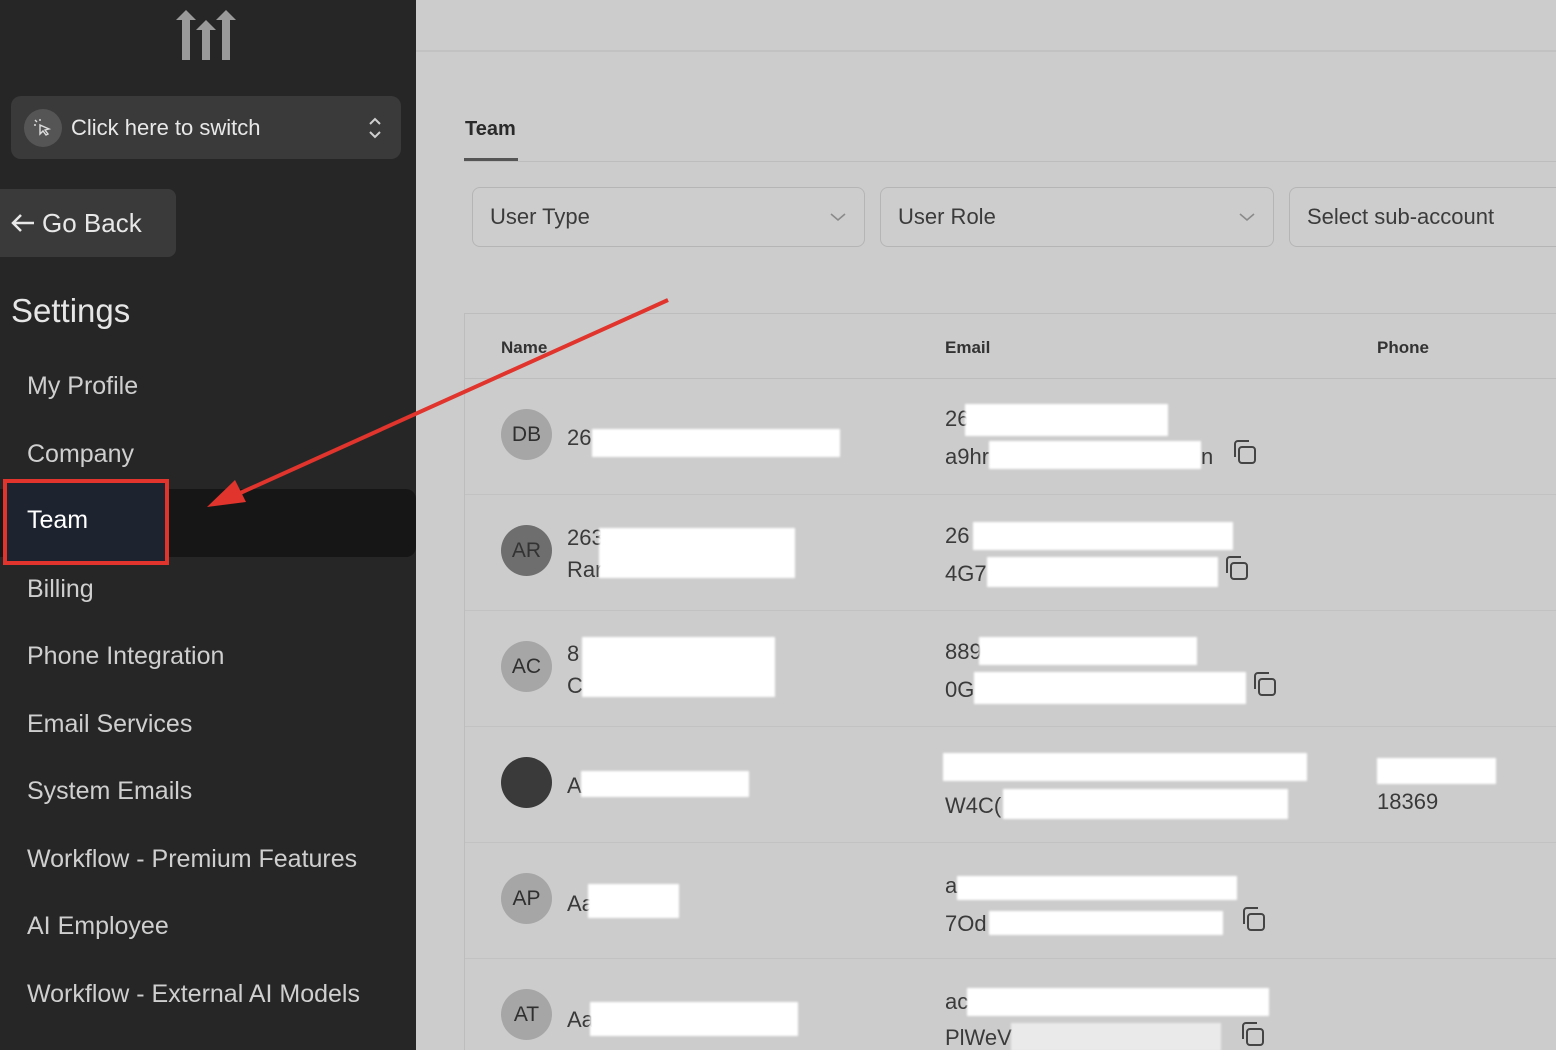  I want to click on user-id-tail: n, so click(1207, 456).